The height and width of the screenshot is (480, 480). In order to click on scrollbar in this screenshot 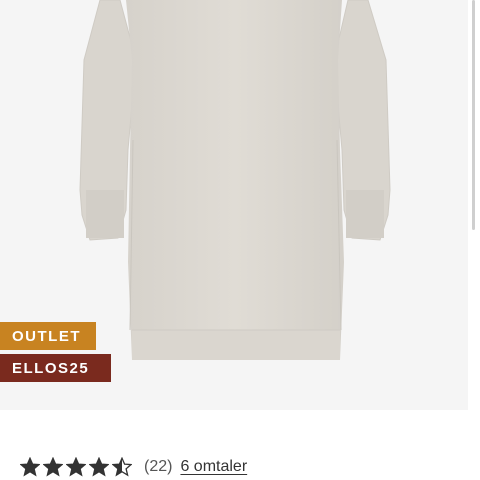, I will do `click(474, 205)`.